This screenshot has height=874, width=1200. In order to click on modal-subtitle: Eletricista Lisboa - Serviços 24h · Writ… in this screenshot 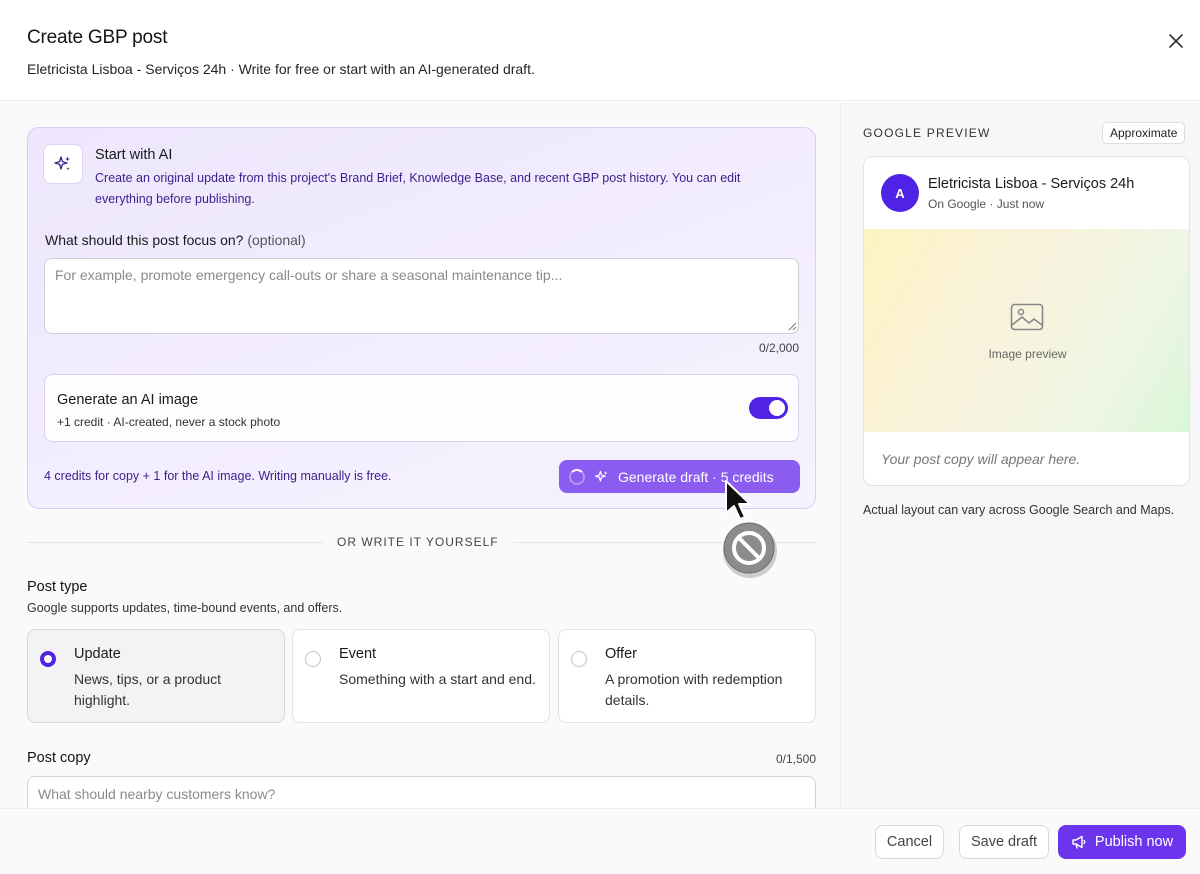, I will do `click(281, 69)`.